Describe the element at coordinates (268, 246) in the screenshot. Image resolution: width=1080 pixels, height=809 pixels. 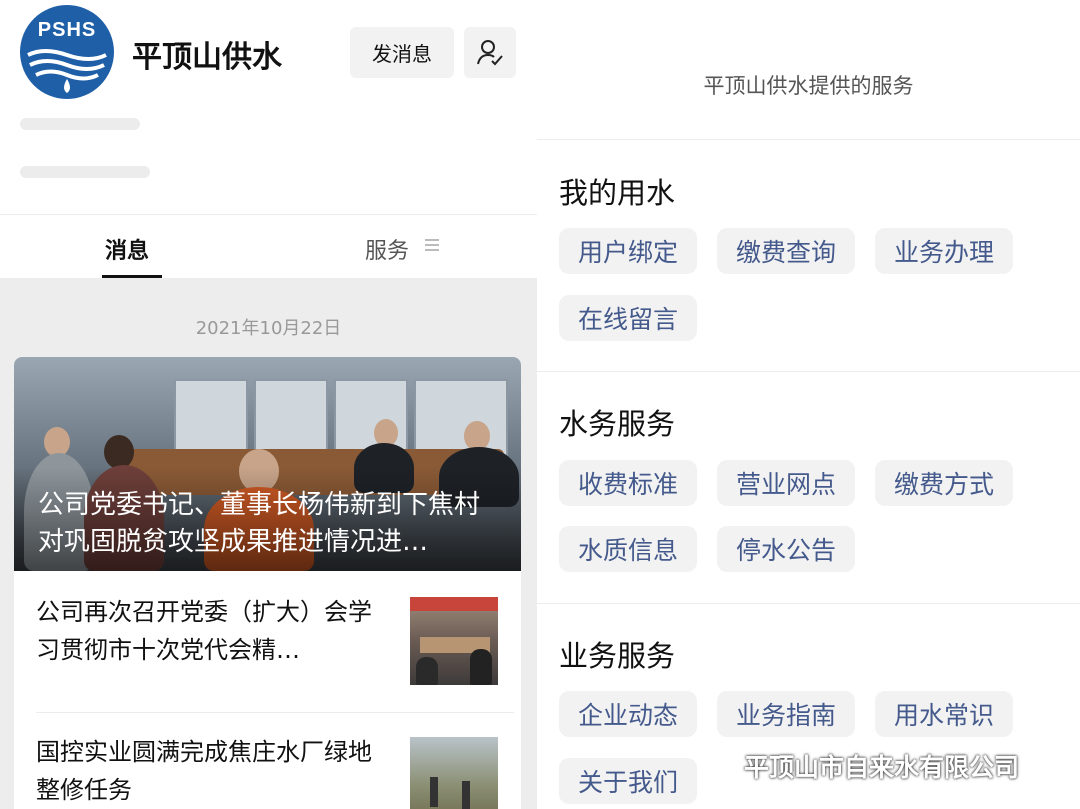
I see `account-tabs: 消息 服务` at that location.